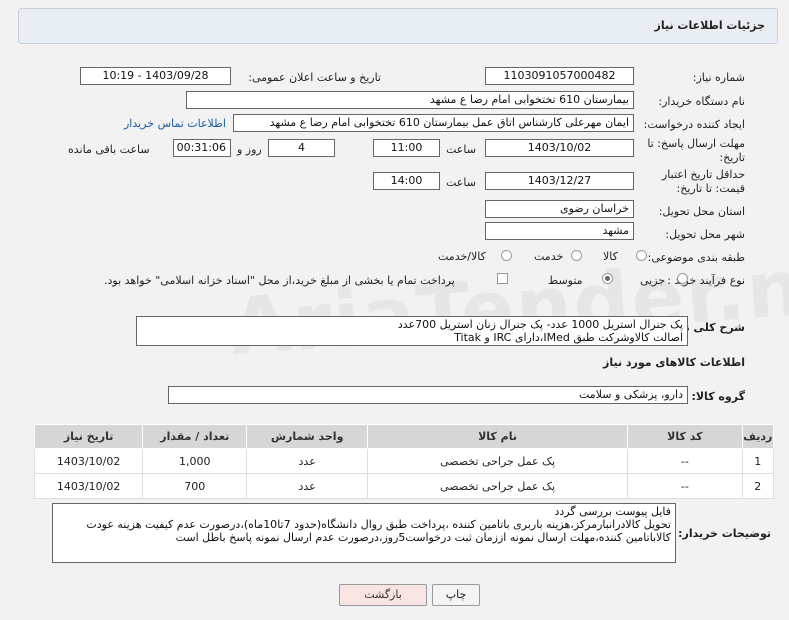 The height and width of the screenshot is (620, 789). I want to click on remaining-label: ساعت باقی مانده, so click(109, 149).